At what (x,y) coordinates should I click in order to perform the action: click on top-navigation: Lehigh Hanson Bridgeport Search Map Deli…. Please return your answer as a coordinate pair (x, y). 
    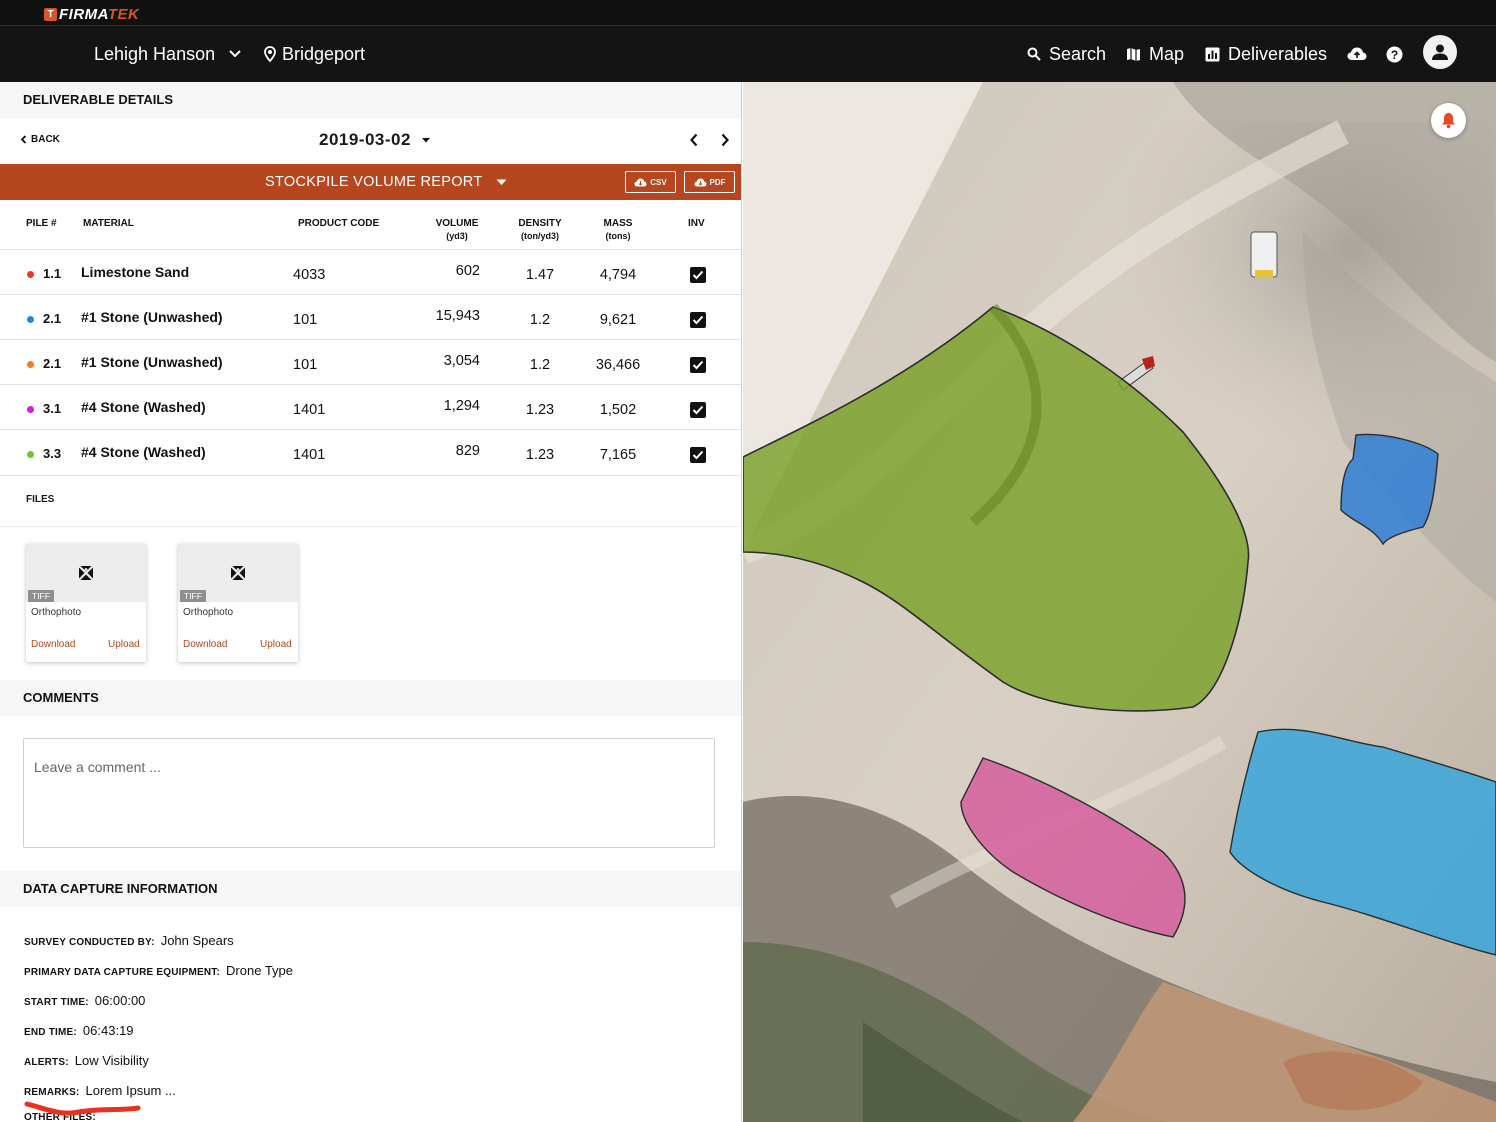
    Looking at the image, I should click on (748, 54).